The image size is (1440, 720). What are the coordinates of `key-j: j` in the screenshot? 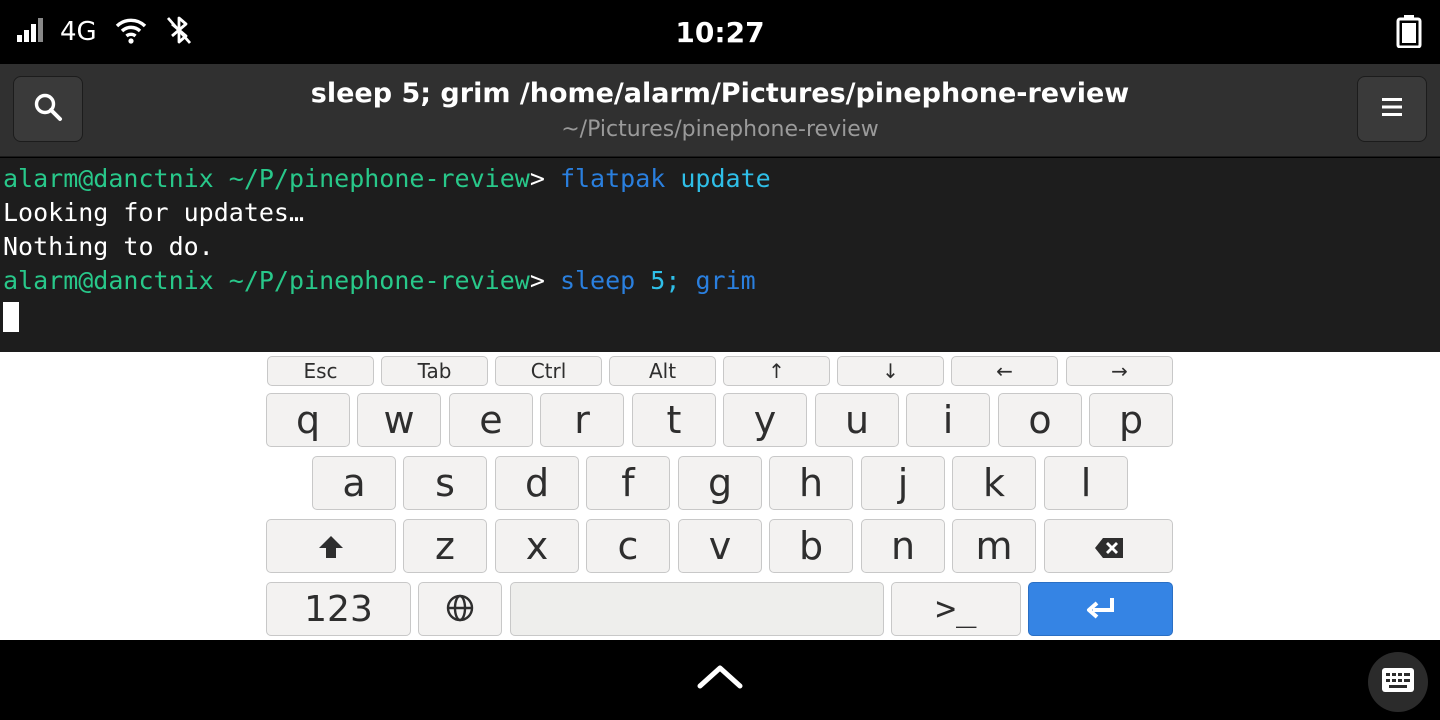 It's located at (903, 483).